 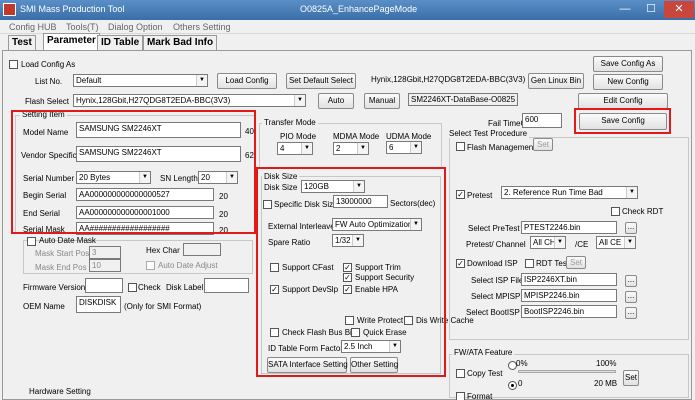 I want to click on isp-file-input: ISP2246XT.bin, so click(x=569, y=279).